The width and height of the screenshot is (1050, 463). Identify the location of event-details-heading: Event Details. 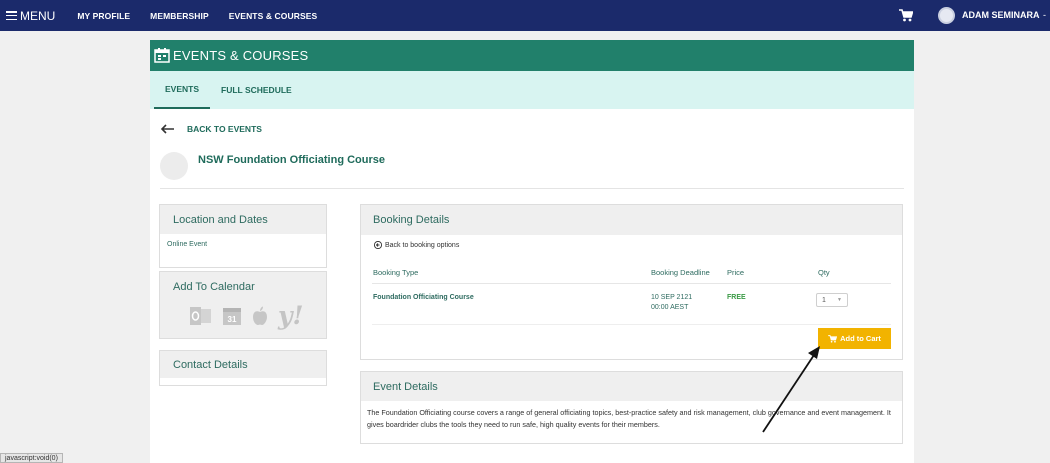
(631, 386).